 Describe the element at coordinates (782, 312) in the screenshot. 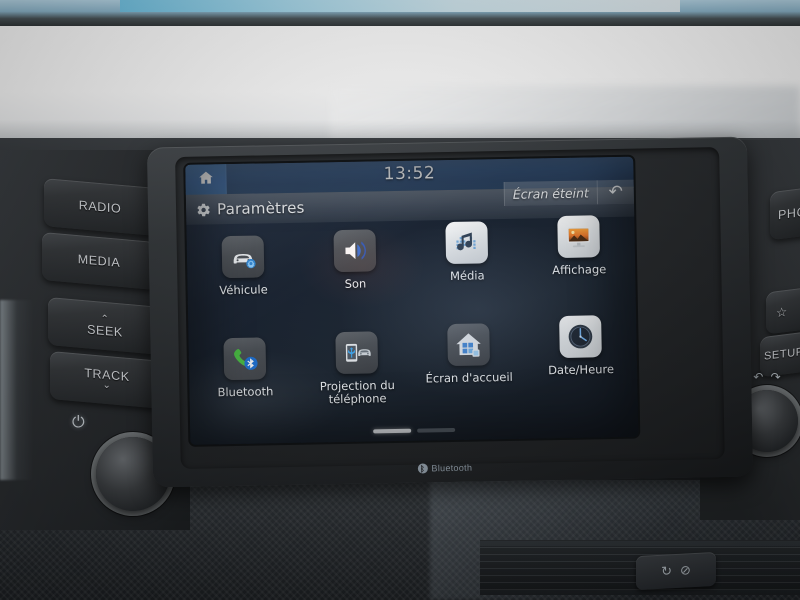

I see `star-icon: ☆` at that location.